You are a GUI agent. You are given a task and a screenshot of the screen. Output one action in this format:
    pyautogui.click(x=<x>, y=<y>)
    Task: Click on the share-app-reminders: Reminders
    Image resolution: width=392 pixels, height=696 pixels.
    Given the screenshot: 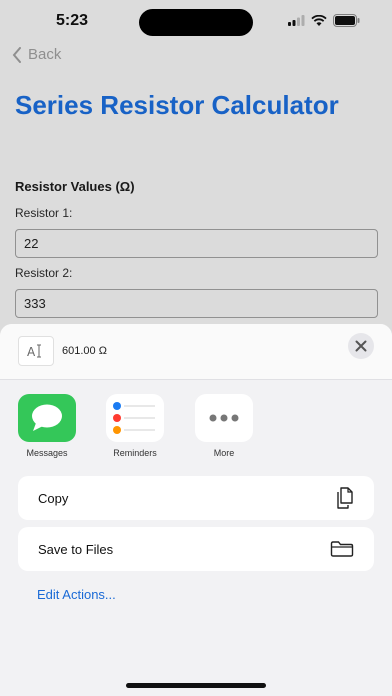 What is the action you would take?
    pyautogui.click(x=135, y=426)
    